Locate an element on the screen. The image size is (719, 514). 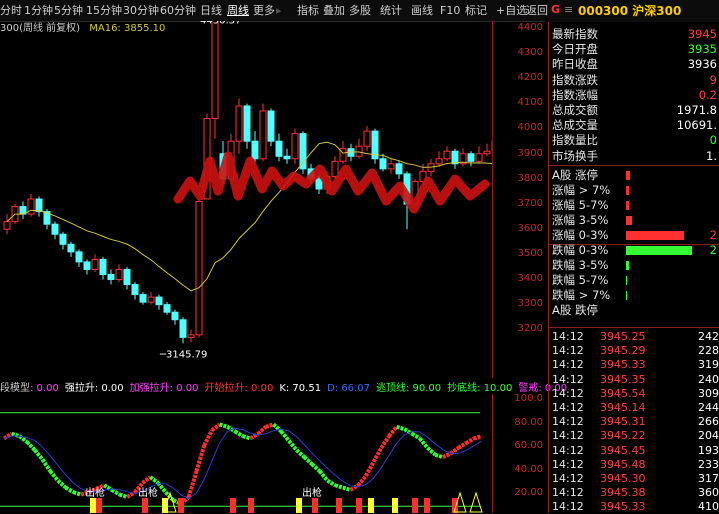
toolbar-button-1: 叠加 is located at coordinates (334, 11).